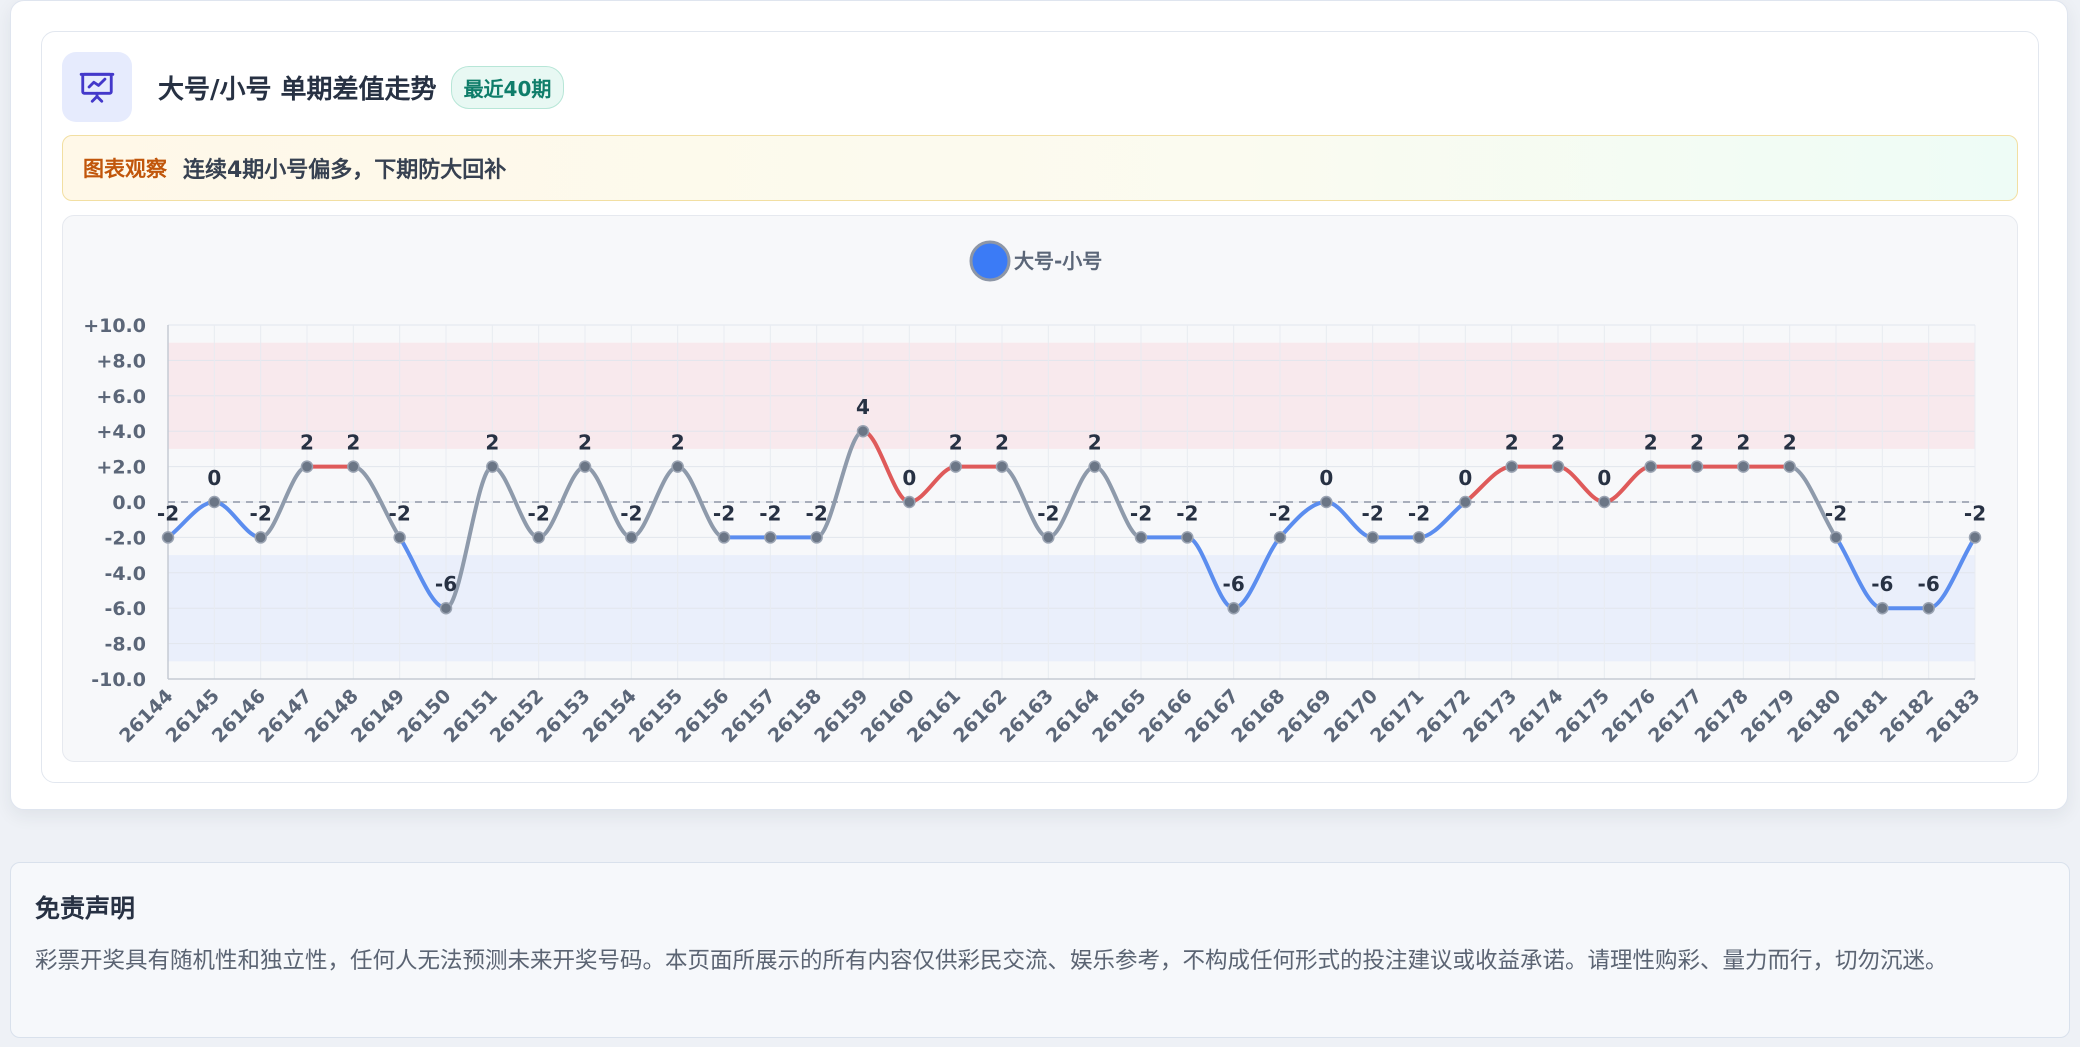  I want to click on legend-label: 大号-小号, so click(1058, 261).